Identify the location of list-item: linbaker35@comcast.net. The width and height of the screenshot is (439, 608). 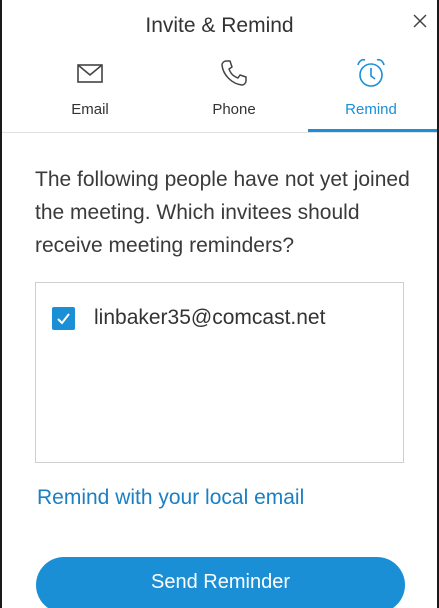
(188, 318).